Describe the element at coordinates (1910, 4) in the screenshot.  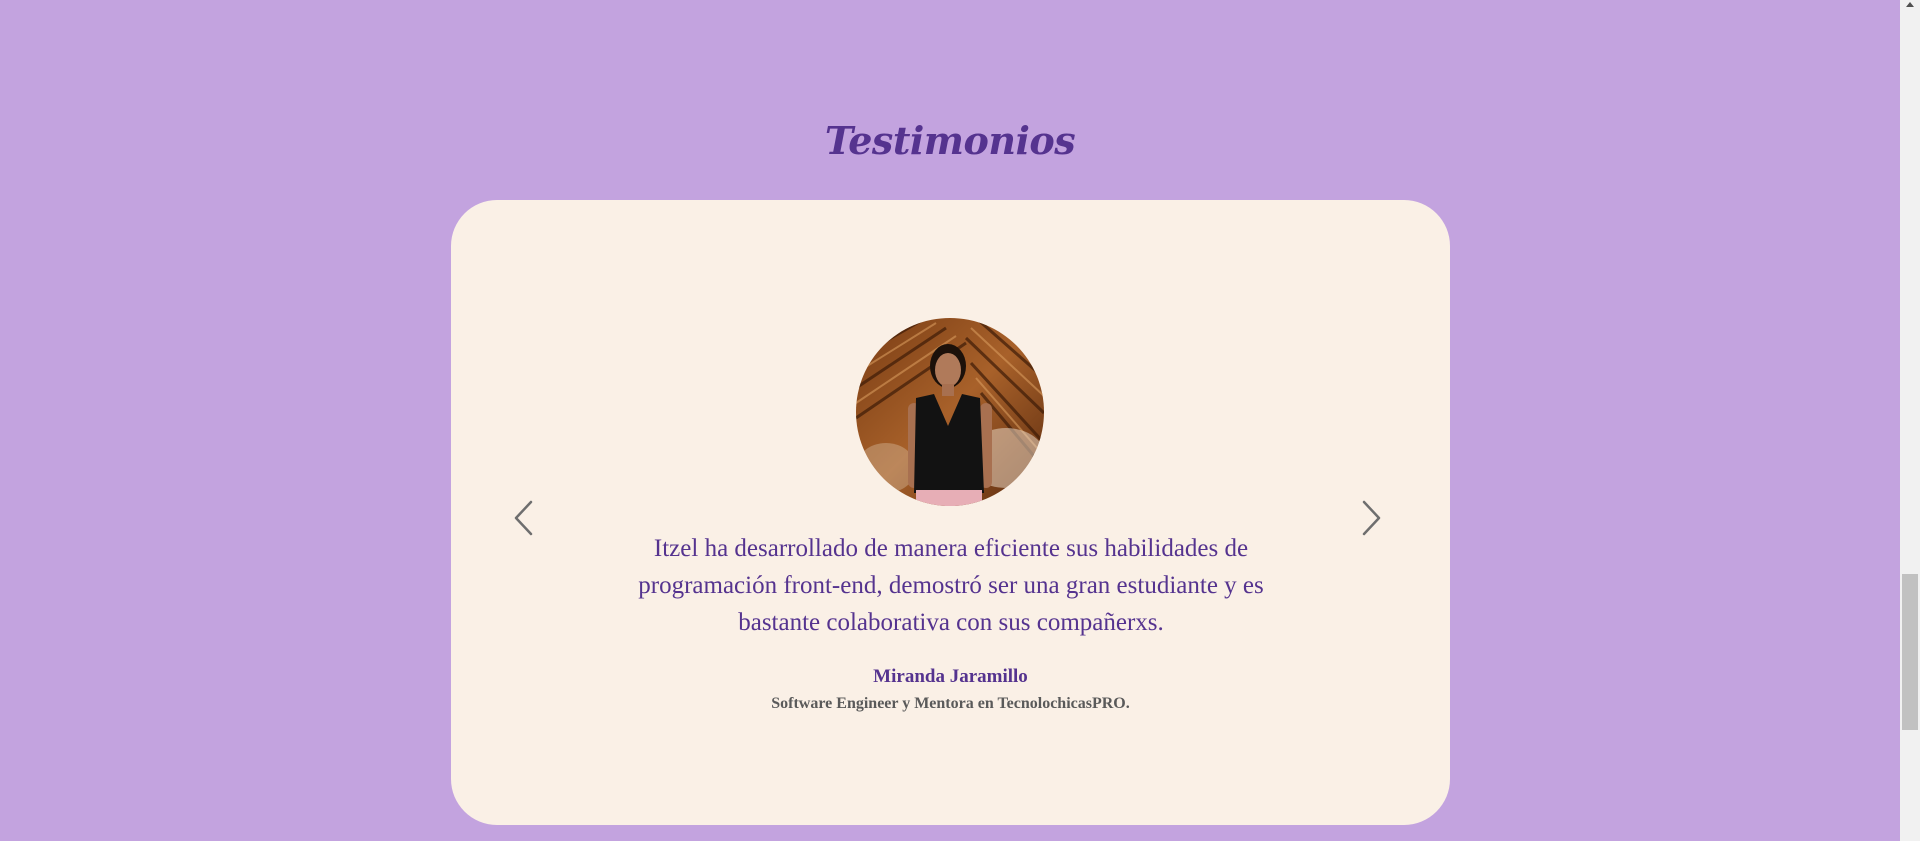
I see `scroll-up-arrow-icon` at that location.